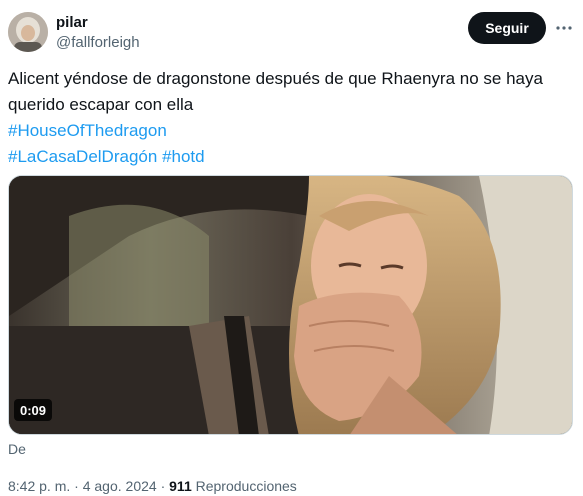  I want to click on author-name: pilar, so click(72, 22).